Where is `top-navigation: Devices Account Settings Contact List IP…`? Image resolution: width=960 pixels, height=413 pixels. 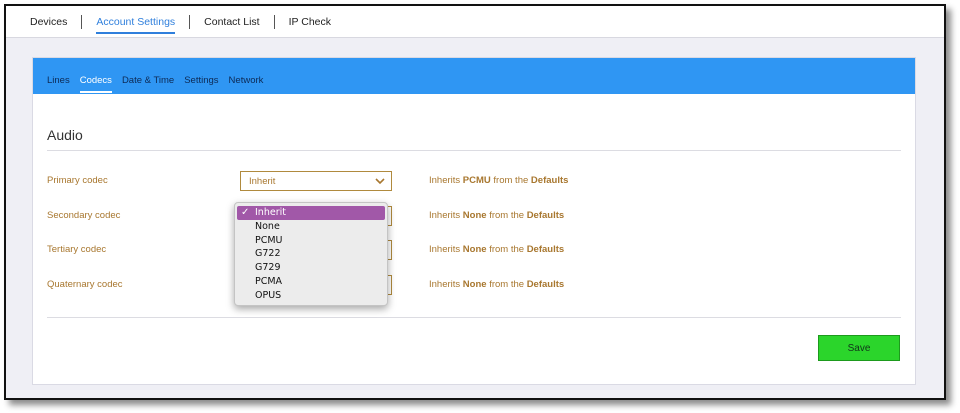
top-navigation: Devices Account Settings Contact List IP… is located at coordinates (475, 22).